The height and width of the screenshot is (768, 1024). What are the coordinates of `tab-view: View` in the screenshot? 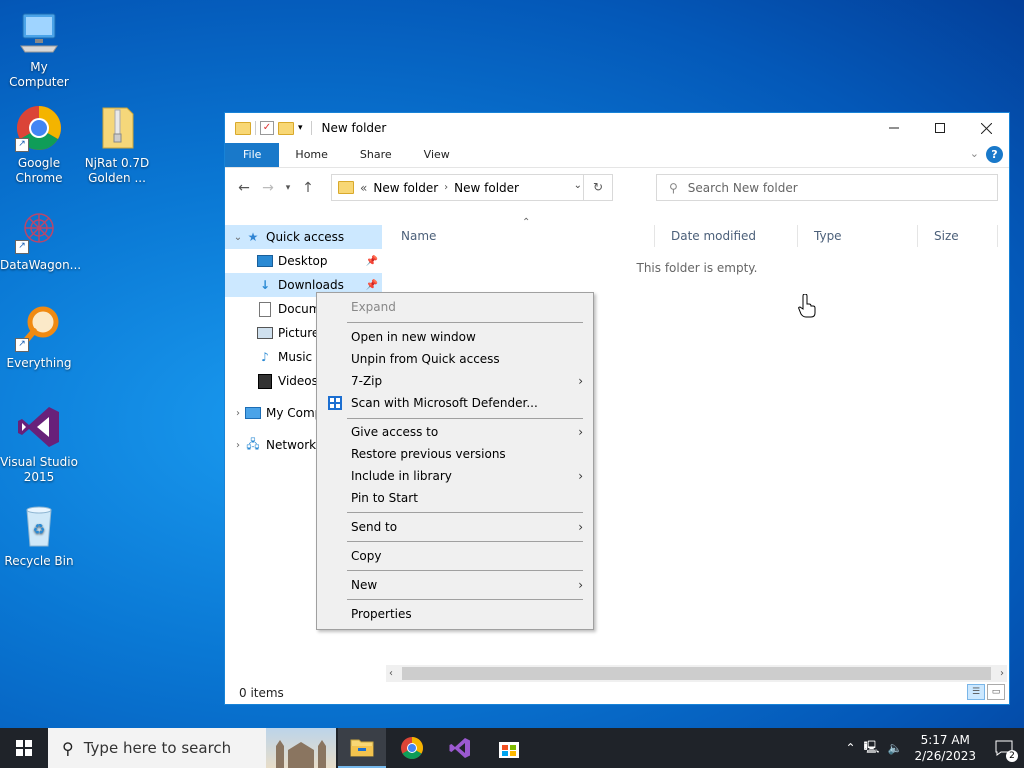 It's located at (437, 155).